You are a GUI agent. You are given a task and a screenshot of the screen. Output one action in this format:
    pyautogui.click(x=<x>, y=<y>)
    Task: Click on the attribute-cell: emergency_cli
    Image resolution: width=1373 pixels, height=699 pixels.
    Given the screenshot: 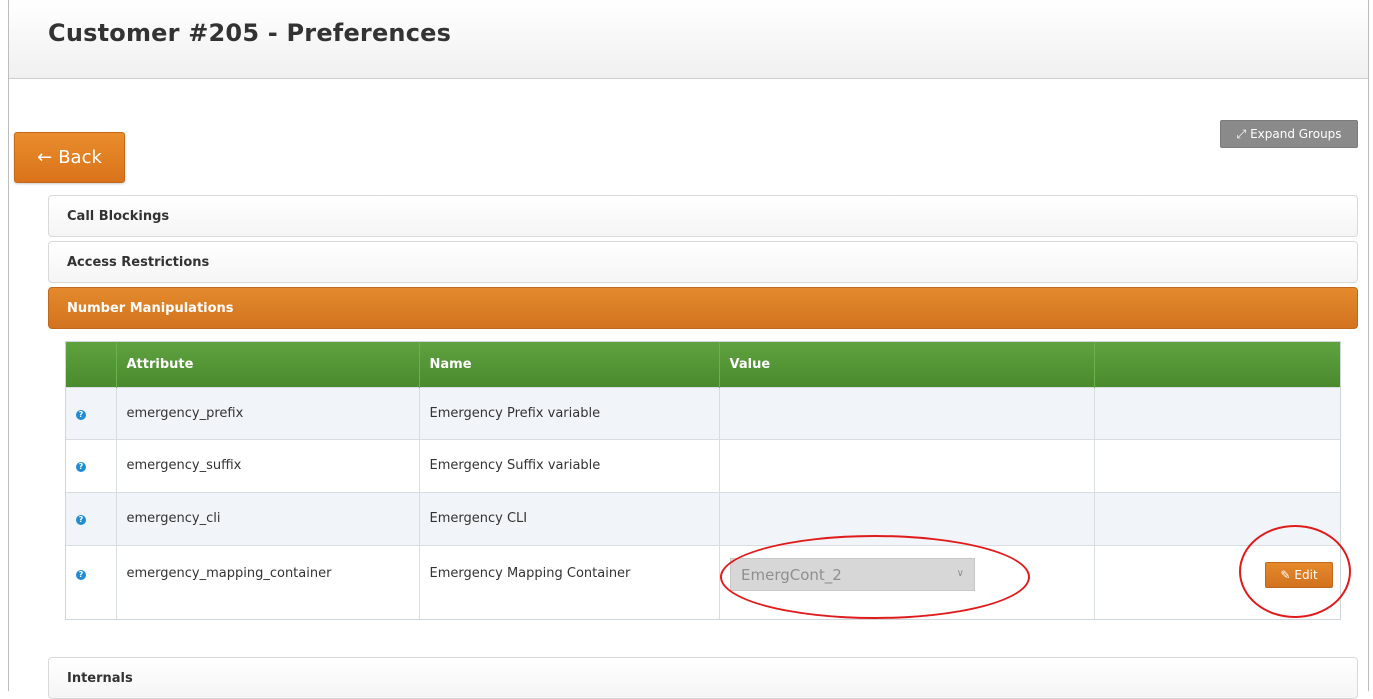 What is the action you would take?
    pyautogui.click(x=268, y=518)
    